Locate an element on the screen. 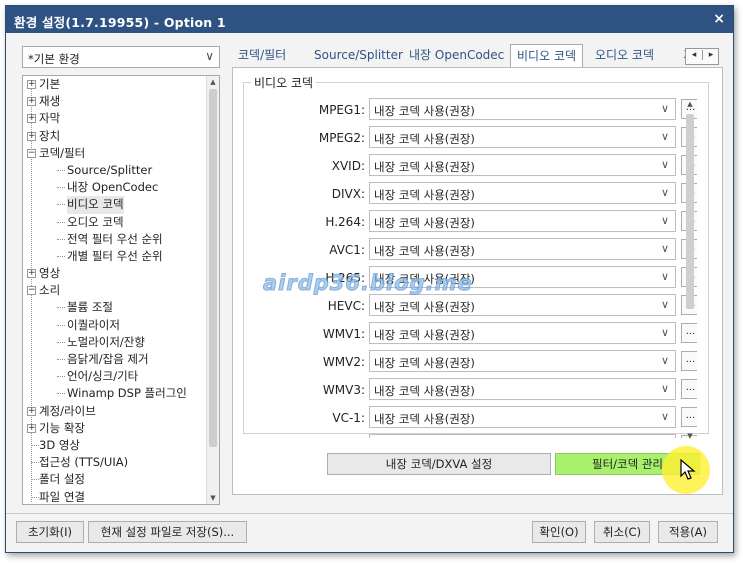  tree-item: 전역 필터 우선 순위 is located at coordinates (115, 239).